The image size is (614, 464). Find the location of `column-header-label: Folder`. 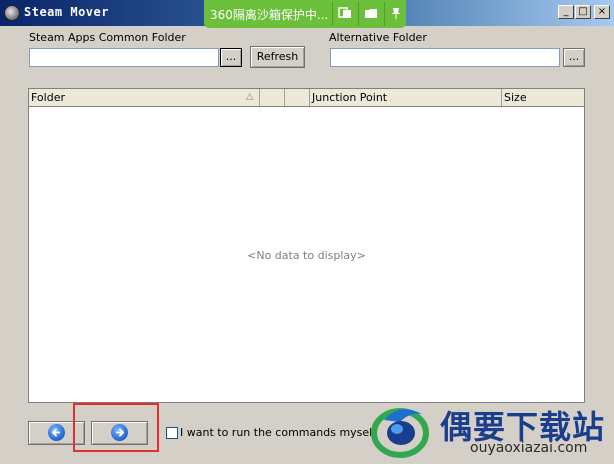

column-header-label: Folder is located at coordinates (48, 97).